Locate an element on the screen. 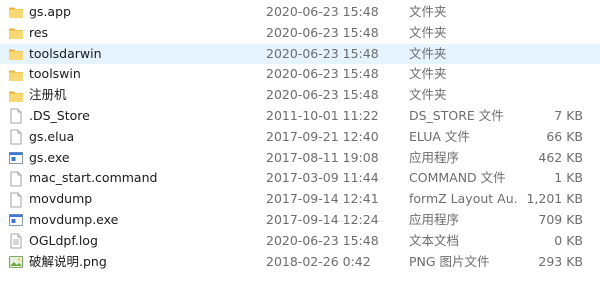  file-row: 破解说明.png 2018-02-26 0:42 PNG 图片文件 293 KB is located at coordinates (300, 262).